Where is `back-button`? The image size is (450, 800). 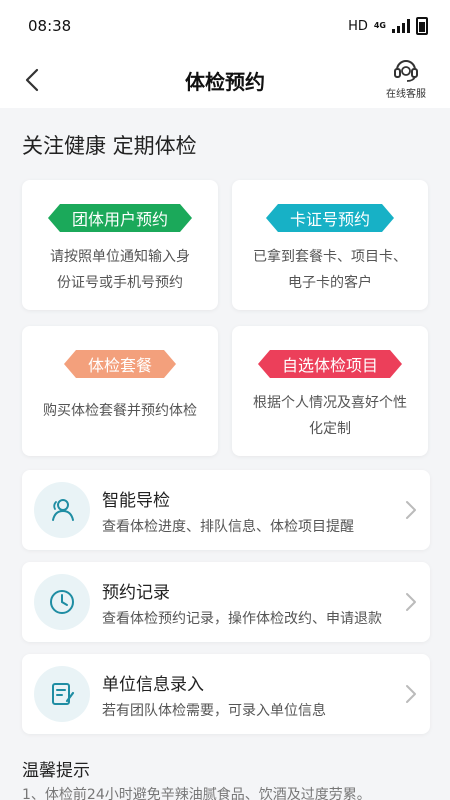
back-button is located at coordinates (32, 80).